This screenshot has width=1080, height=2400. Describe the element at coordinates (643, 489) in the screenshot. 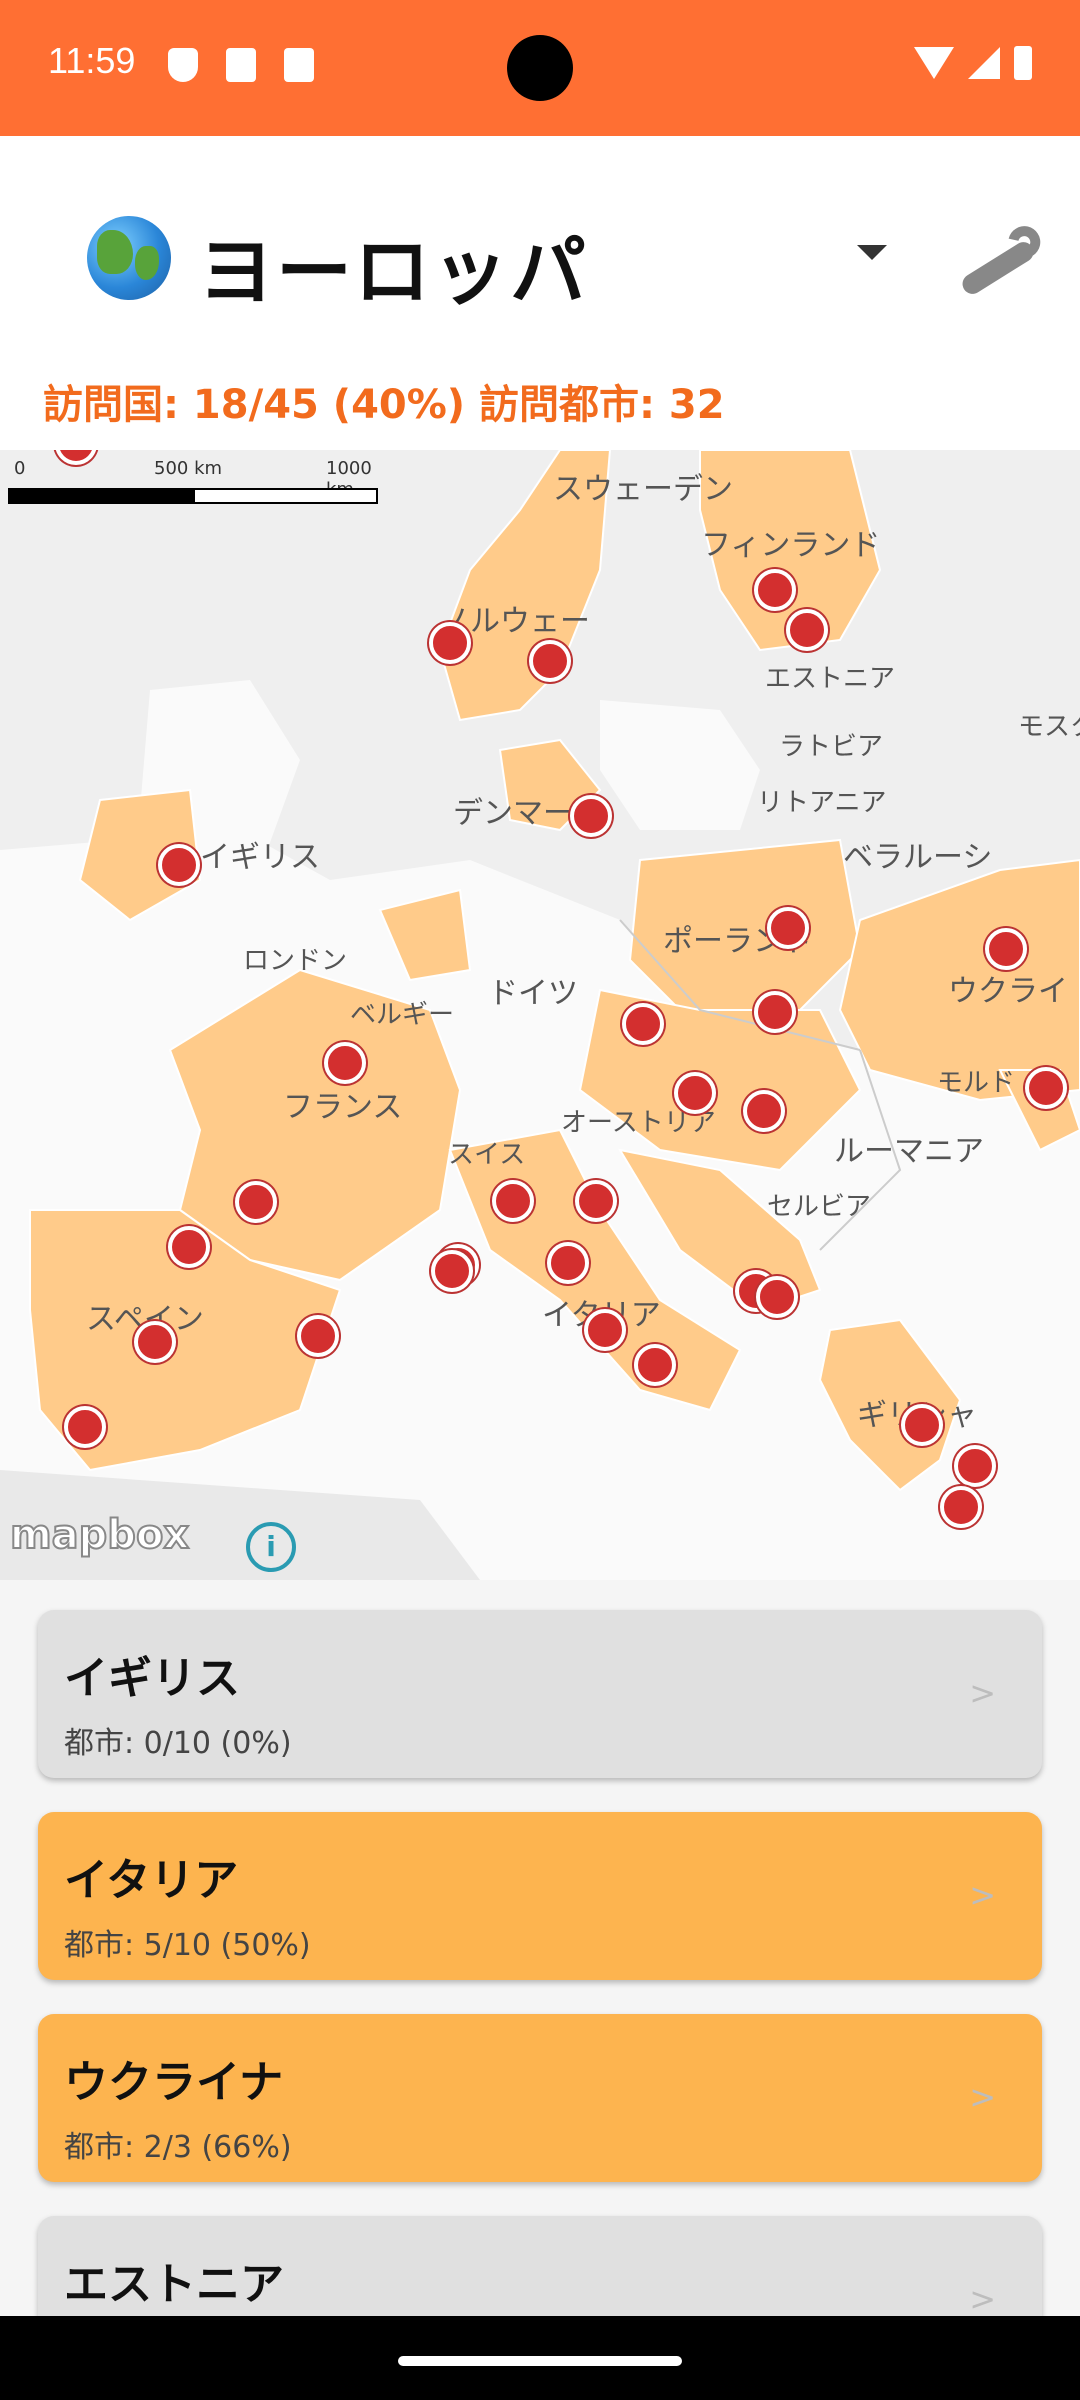

I see `label-sweden: スウェーデン` at that location.